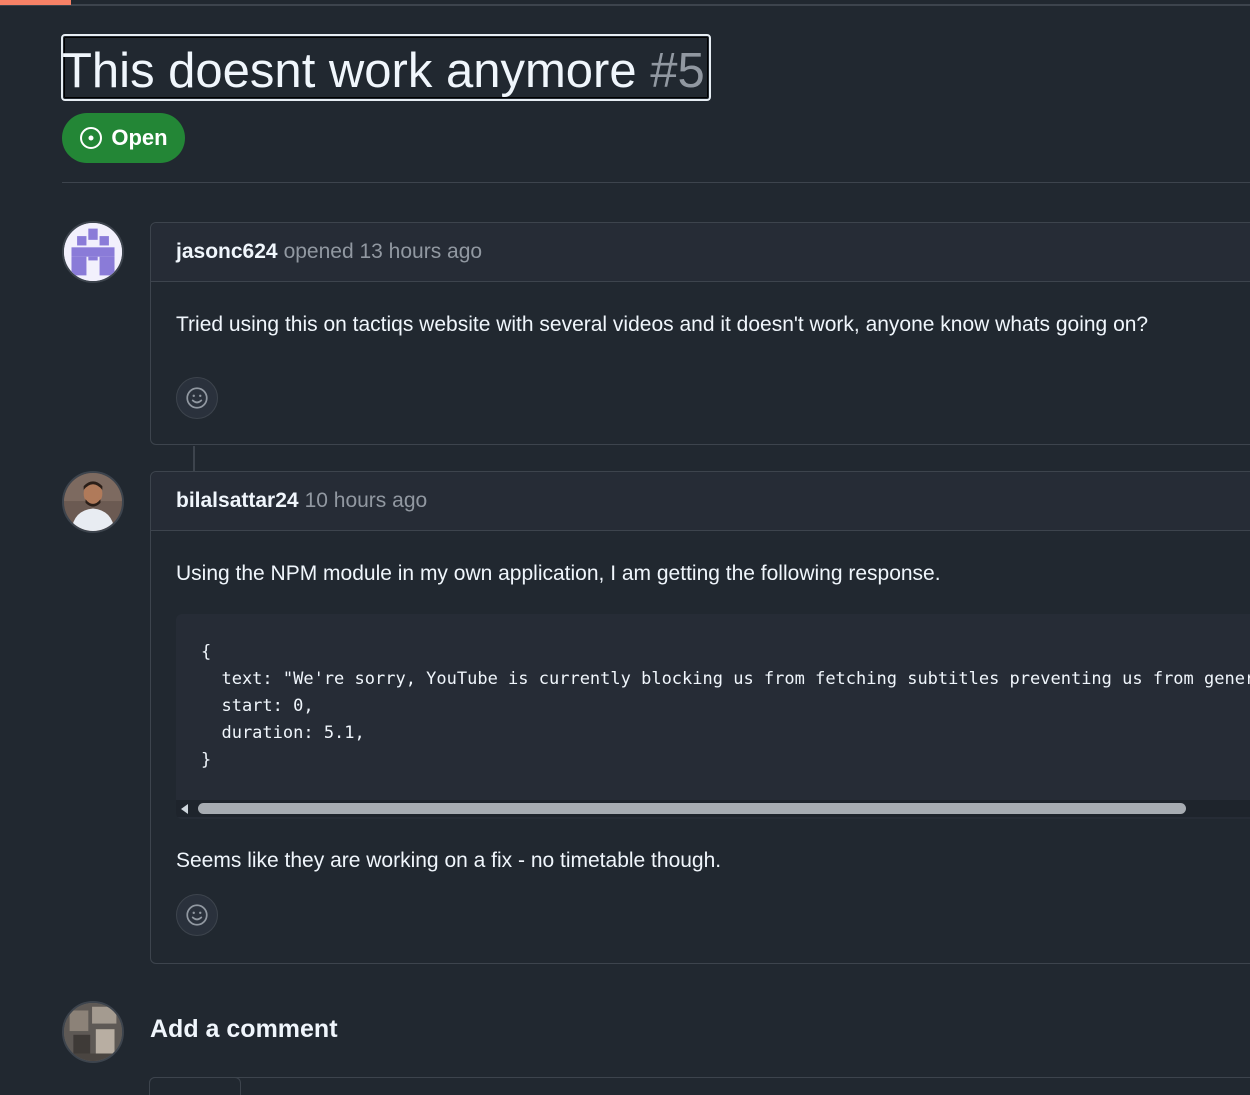  What do you see at coordinates (91, 138) in the screenshot?
I see `issue-opened-icon` at bounding box center [91, 138].